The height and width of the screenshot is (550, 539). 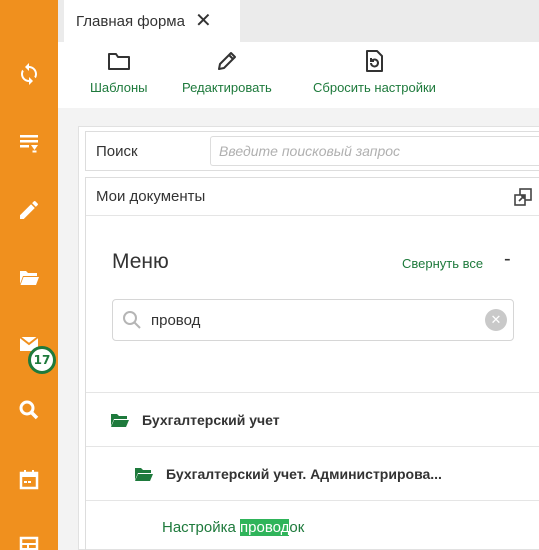 What do you see at coordinates (119, 71) in the screenshot?
I see `templates-button: Шаблоны` at bounding box center [119, 71].